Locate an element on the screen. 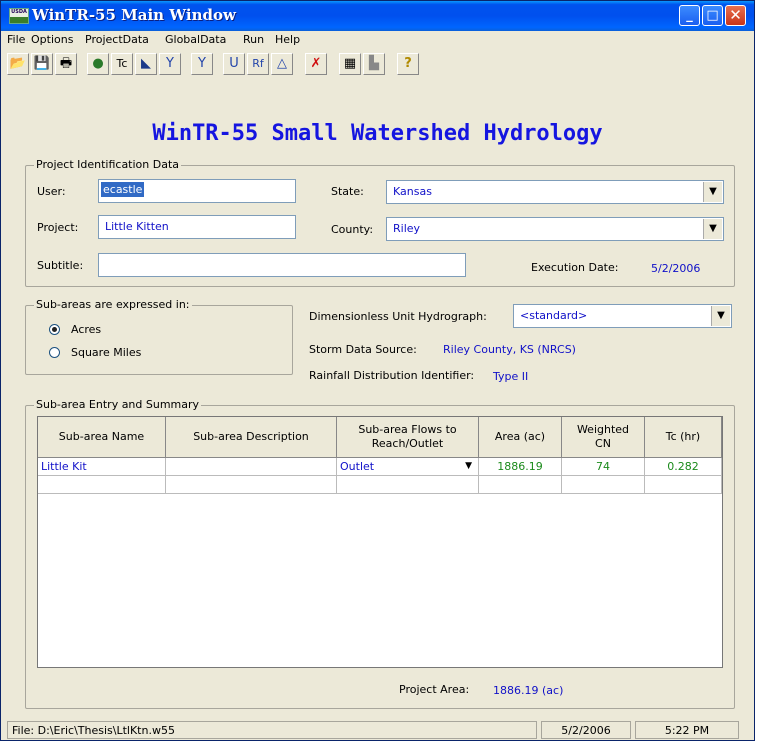 The image size is (759, 741). execution-date-value: 5/2/2006 is located at coordinates (676, 268).